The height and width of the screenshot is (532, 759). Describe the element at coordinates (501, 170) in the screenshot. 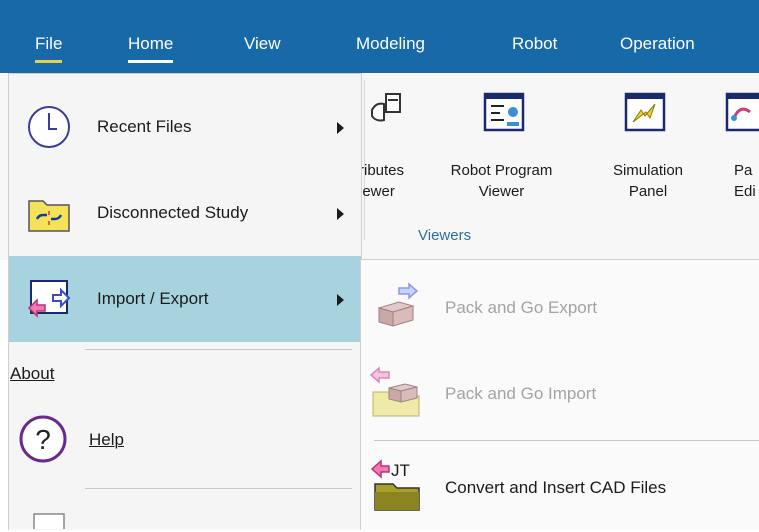

I see `robot-program-viewer-line1: Robot Program` at that location.